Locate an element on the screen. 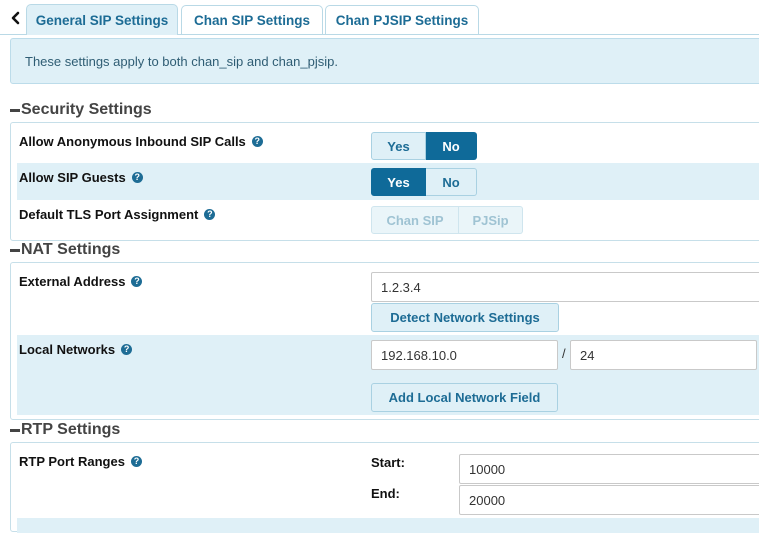 This screenshot has width=759, height=533. rtp-start-input is located at coordinates (609, 469).